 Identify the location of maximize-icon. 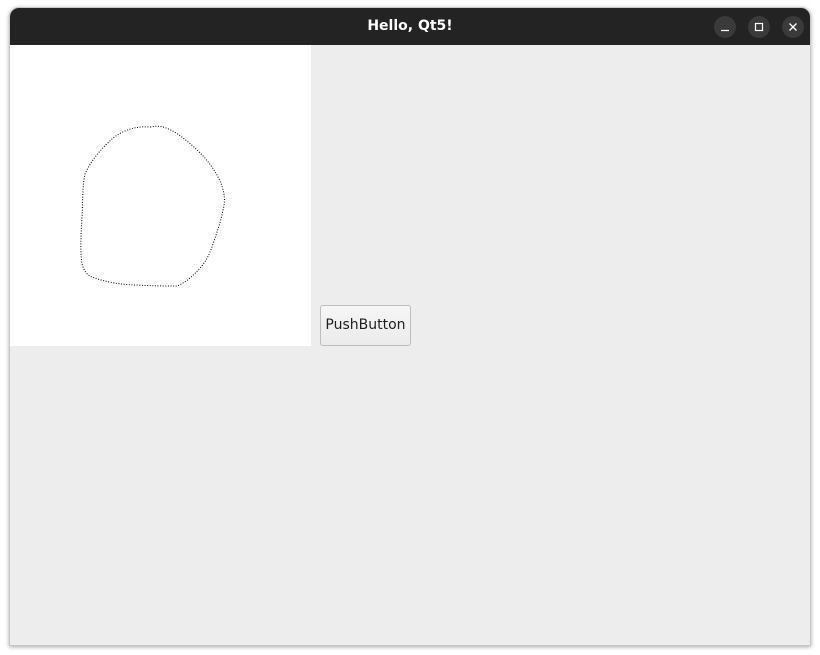
(759, 27).